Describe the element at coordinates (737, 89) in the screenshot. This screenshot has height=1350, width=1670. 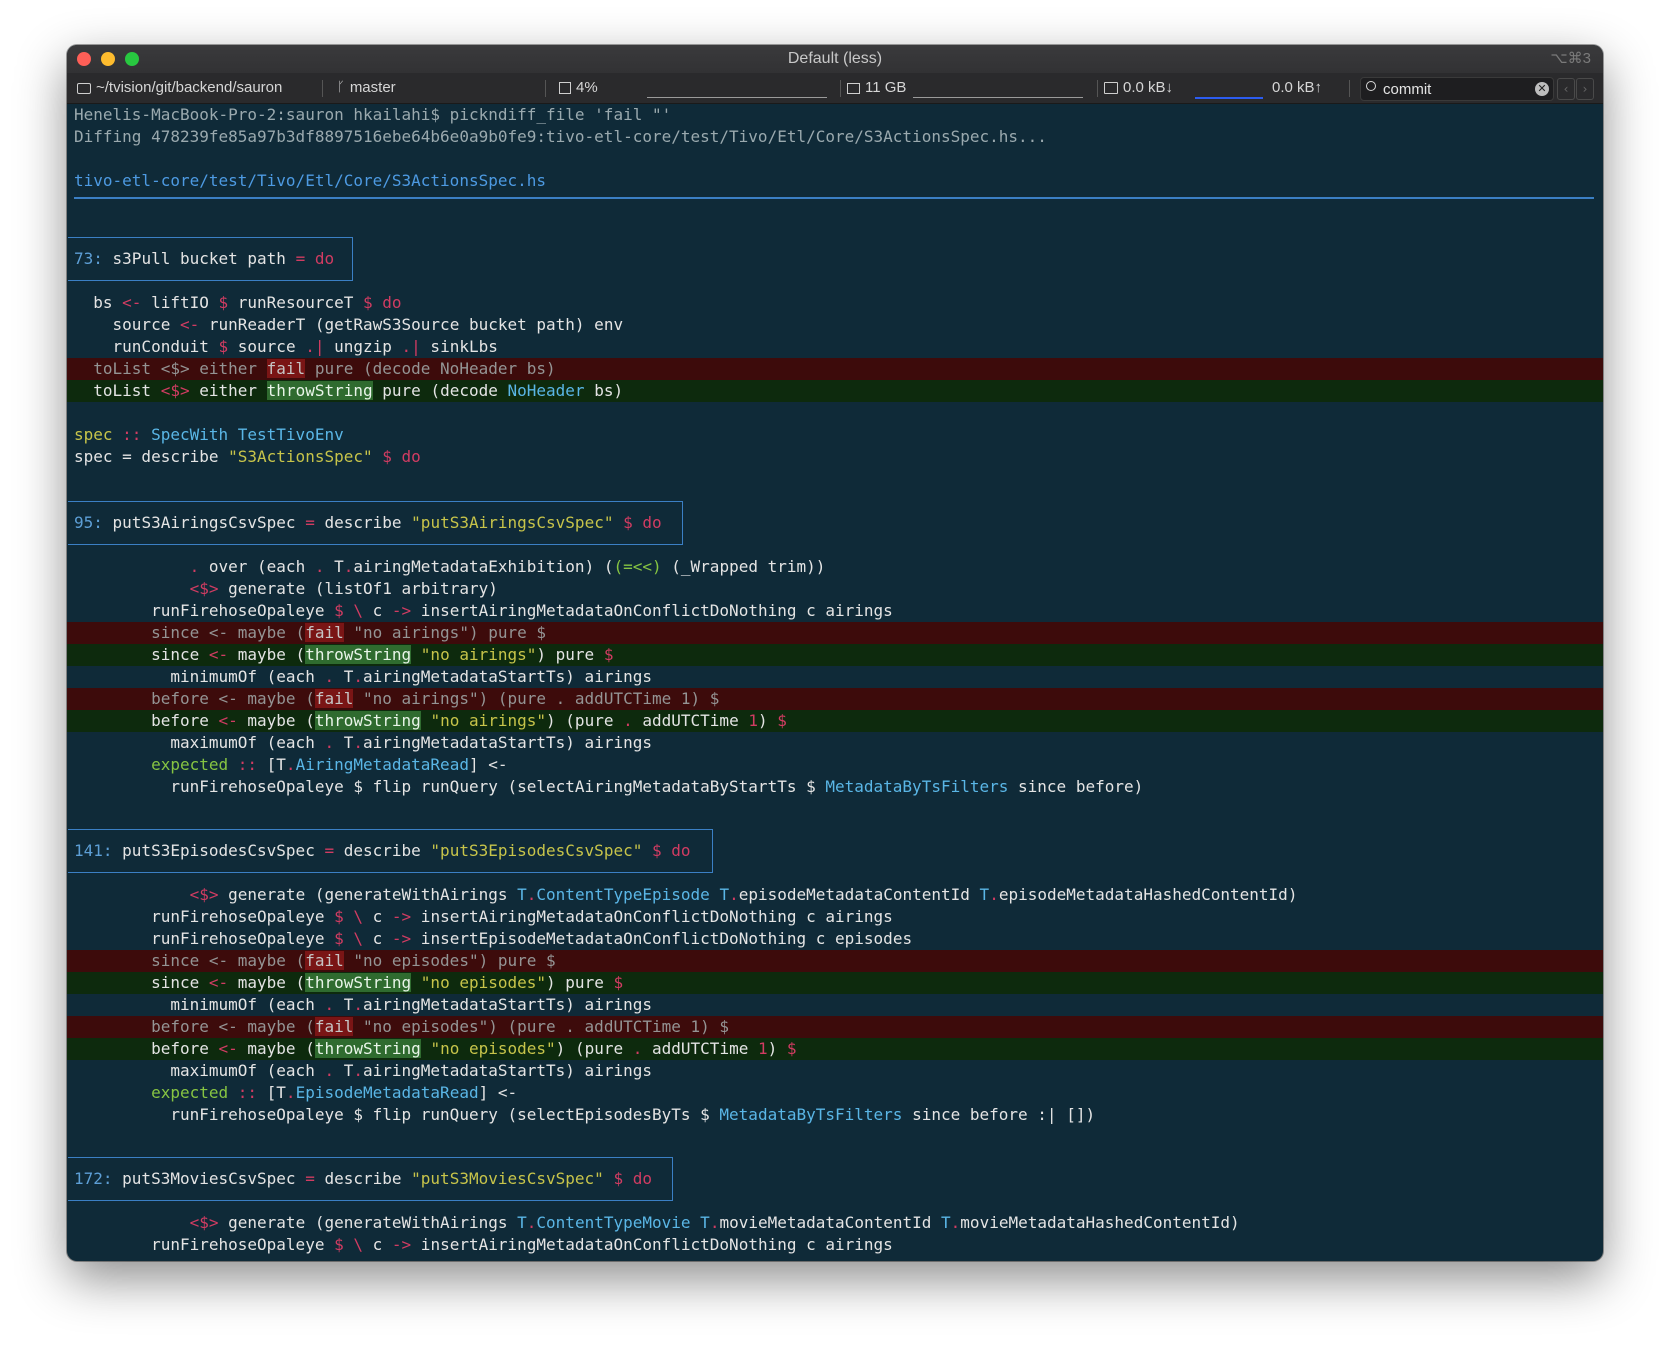
I see `cpu-sparkline` at that location.